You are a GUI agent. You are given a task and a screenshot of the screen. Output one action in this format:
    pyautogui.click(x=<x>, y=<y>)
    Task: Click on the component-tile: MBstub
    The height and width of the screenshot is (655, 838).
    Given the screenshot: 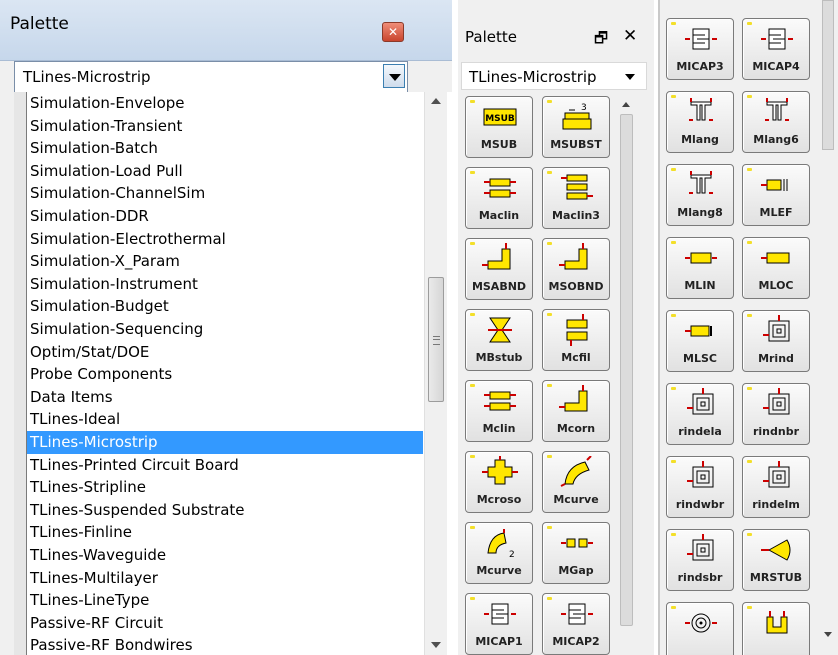 What is the action you would take?
    pyautogui.click(x=499, y=340)
    